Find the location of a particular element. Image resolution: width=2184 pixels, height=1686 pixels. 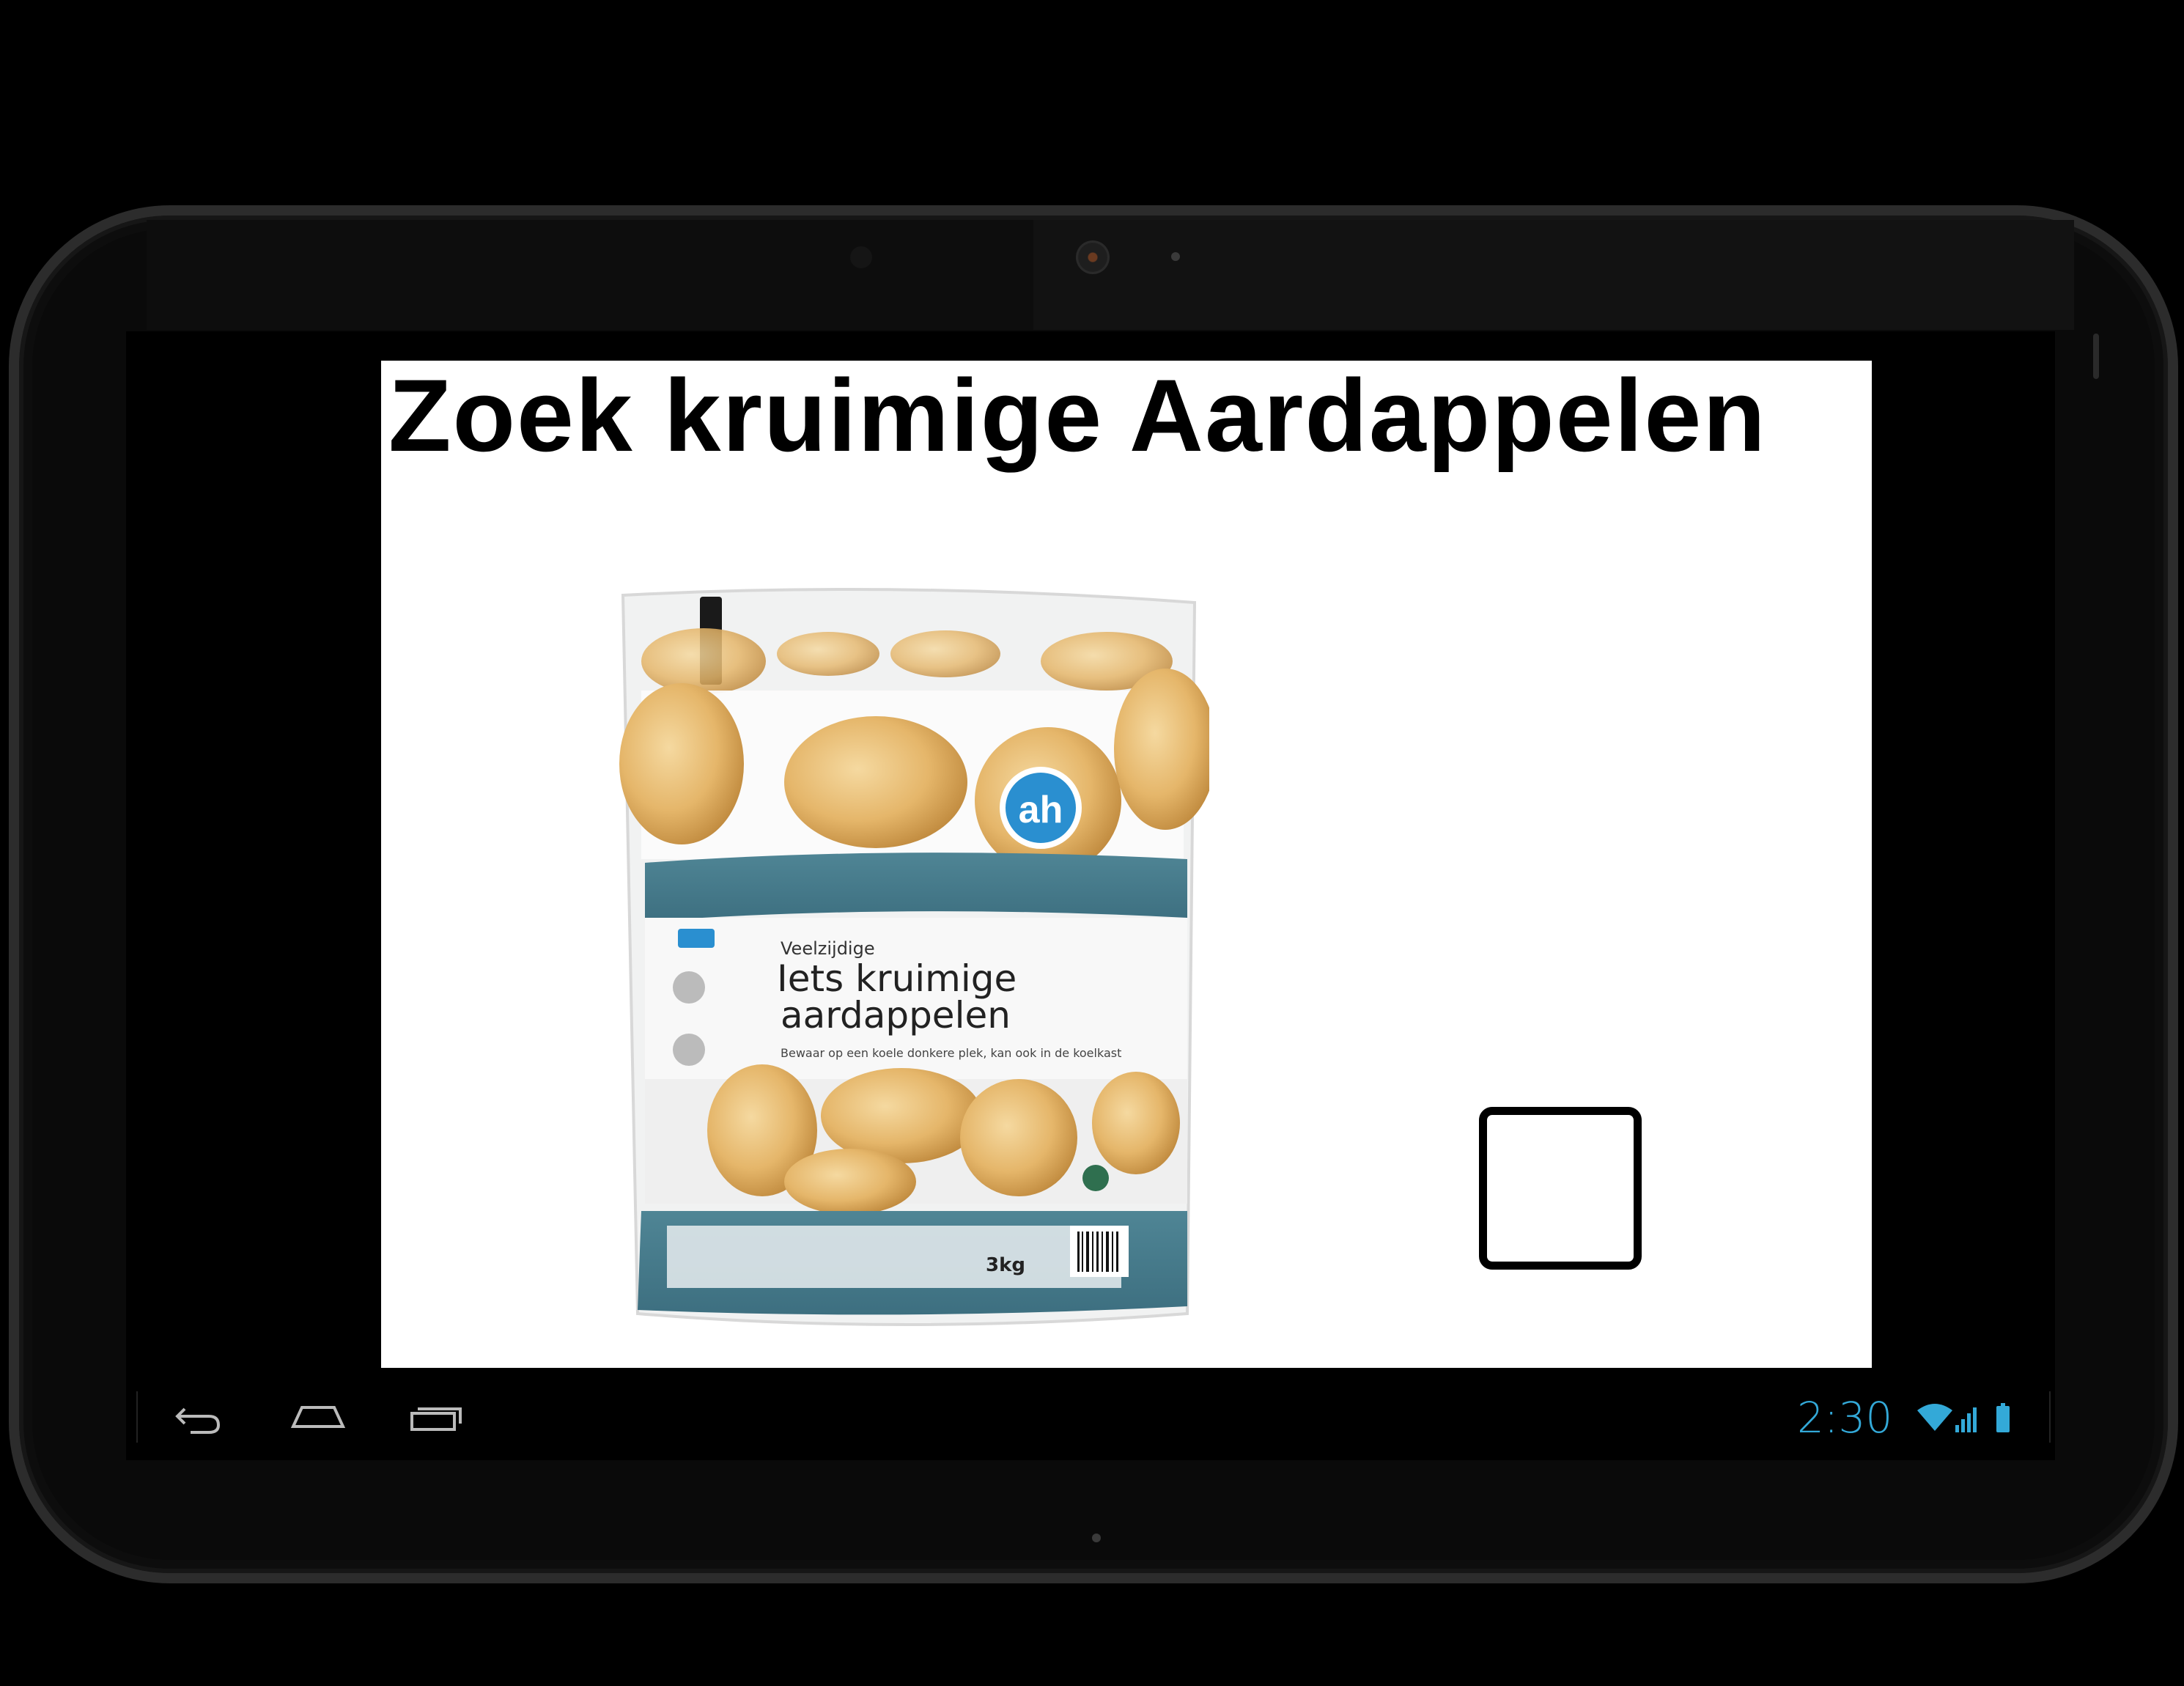

label-small-text: Veelzijdige is located at coordinates (828, 948).